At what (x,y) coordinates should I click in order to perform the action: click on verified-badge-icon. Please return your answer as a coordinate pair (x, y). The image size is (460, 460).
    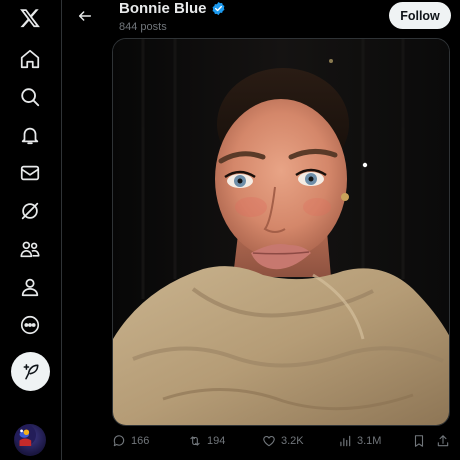
    Looking at the image, I should click on (218, 8).